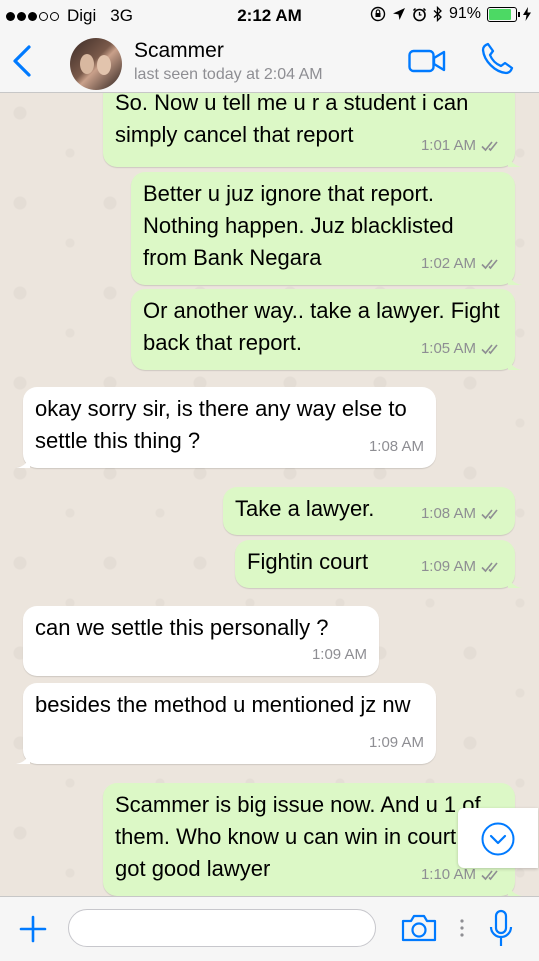 This screenshot has height=961, width=539. Describe the element at coordinates (23, 61) in the screenshot. I see `chevron-left-icon` at that location.